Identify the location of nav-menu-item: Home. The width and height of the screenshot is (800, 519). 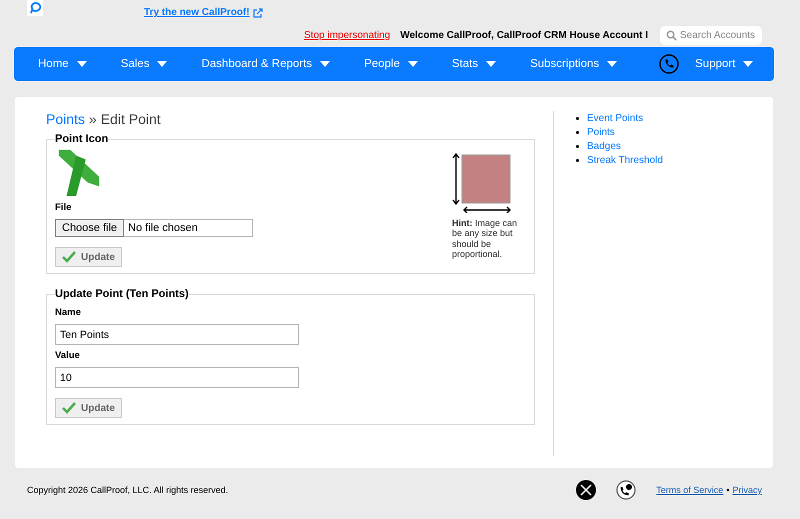
(62, 64).